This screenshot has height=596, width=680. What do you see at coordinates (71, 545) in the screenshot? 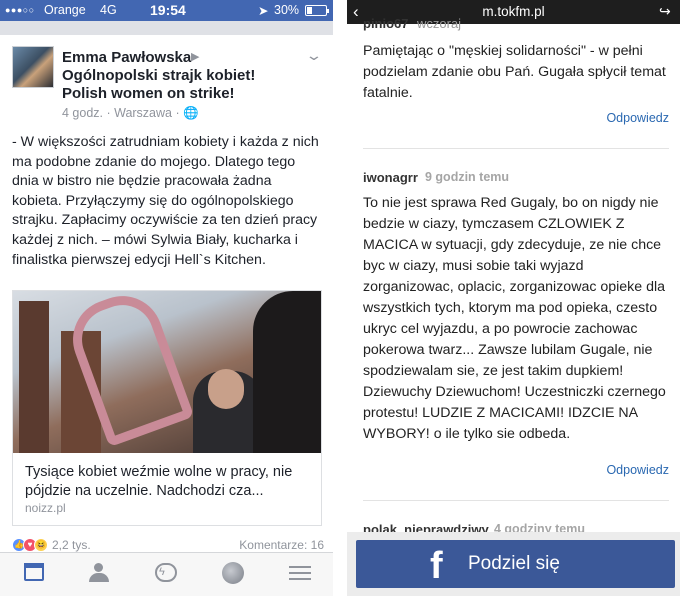
I see `reaction-count: 2,2 tys.` at bounding box center [71, 545].